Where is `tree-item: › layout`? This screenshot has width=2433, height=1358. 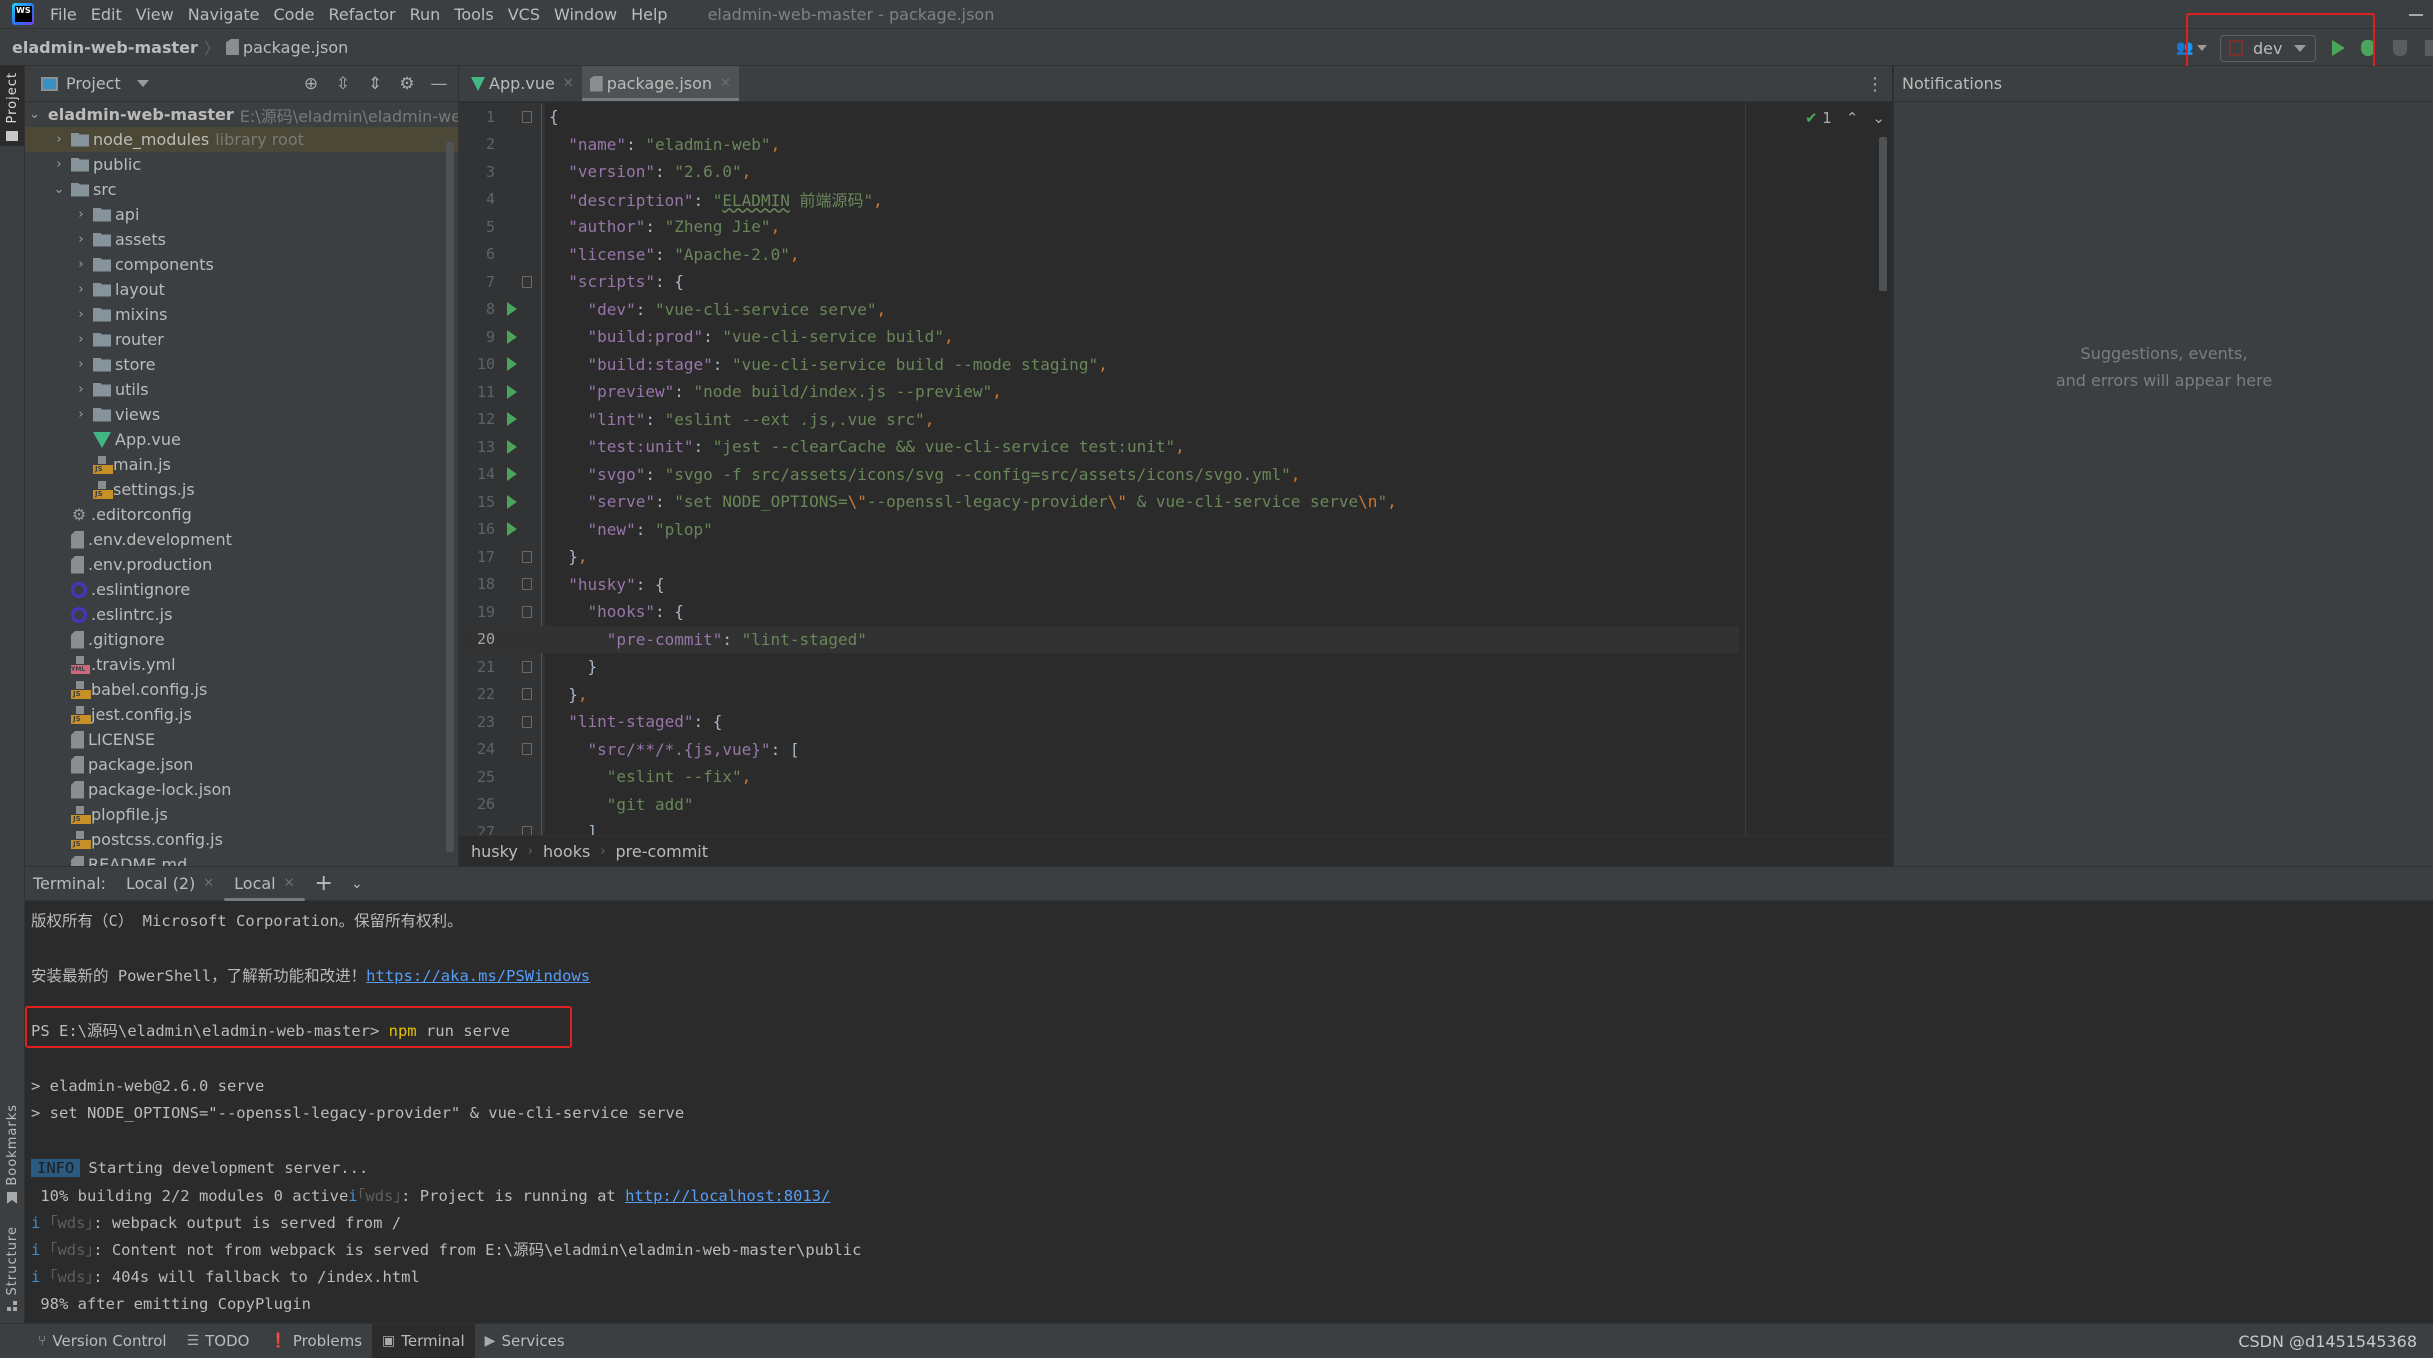 tree-item: › layout is located at coordinates (241, 289).